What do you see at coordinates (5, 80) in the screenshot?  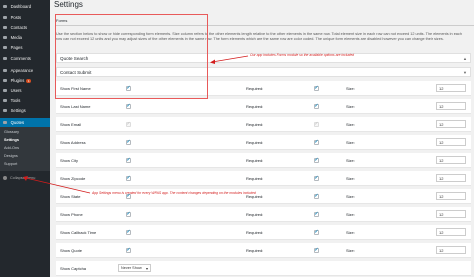 I see `plugins-icon` at bounding box center [5, 80].